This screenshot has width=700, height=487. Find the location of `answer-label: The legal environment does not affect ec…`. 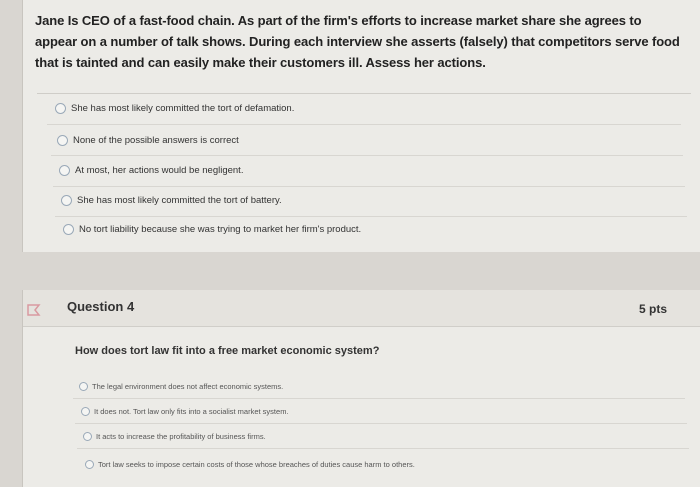

answer-label: The legal environment does not affect ec… is located at coordinates (188, 386).